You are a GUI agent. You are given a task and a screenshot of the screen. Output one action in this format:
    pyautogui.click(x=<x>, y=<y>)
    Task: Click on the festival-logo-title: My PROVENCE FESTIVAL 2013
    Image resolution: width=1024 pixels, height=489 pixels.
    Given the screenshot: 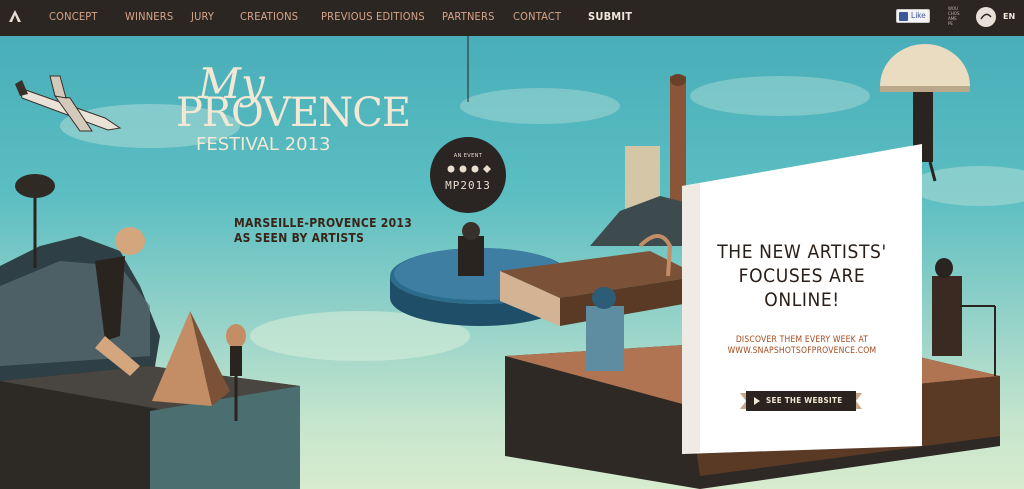 What is the action you would take?
    pyautogui.click(x=298, y=133)
    